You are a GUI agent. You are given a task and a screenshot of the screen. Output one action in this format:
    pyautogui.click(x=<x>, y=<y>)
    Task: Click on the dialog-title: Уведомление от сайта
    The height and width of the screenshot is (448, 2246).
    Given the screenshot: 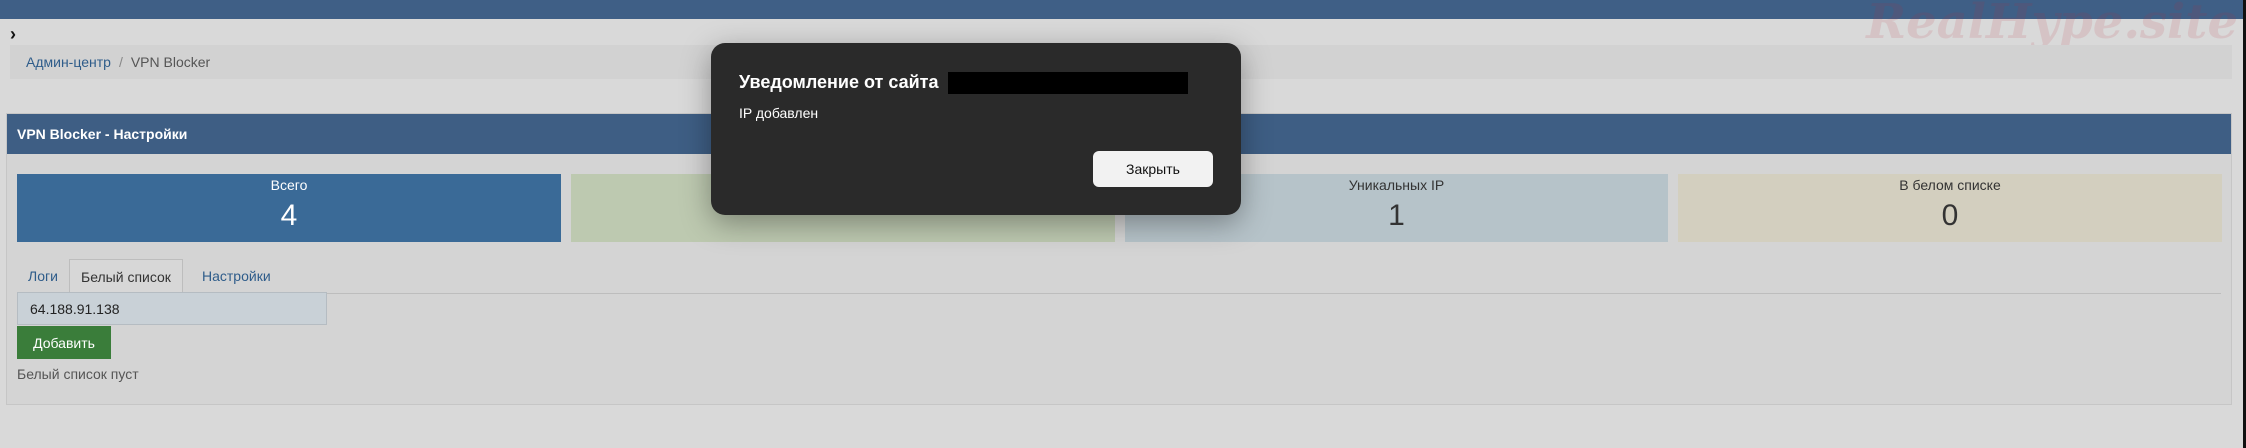 What is the action you would take?
    pyautogui.click(x=963, y=82)
    